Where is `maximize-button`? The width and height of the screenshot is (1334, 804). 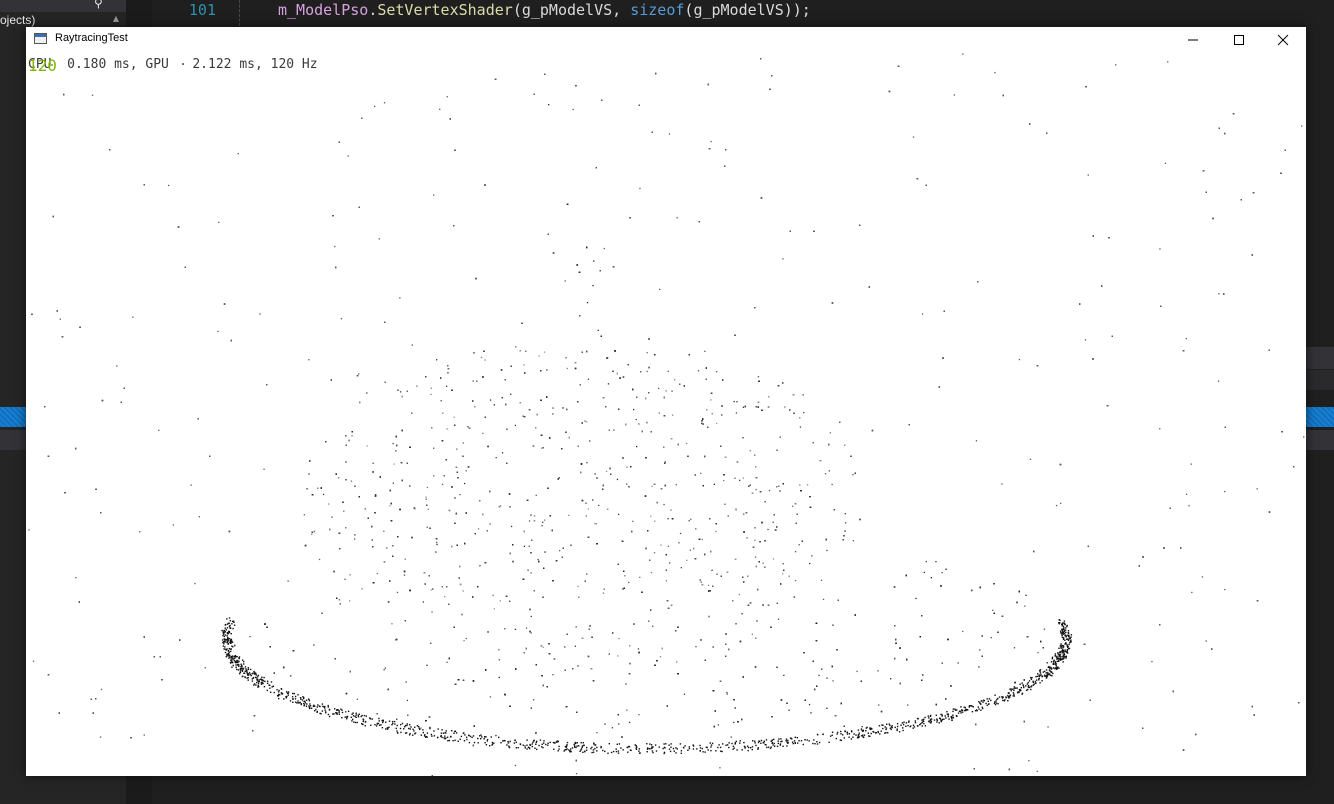
maximize-button is located at coordinates (1239, 40).